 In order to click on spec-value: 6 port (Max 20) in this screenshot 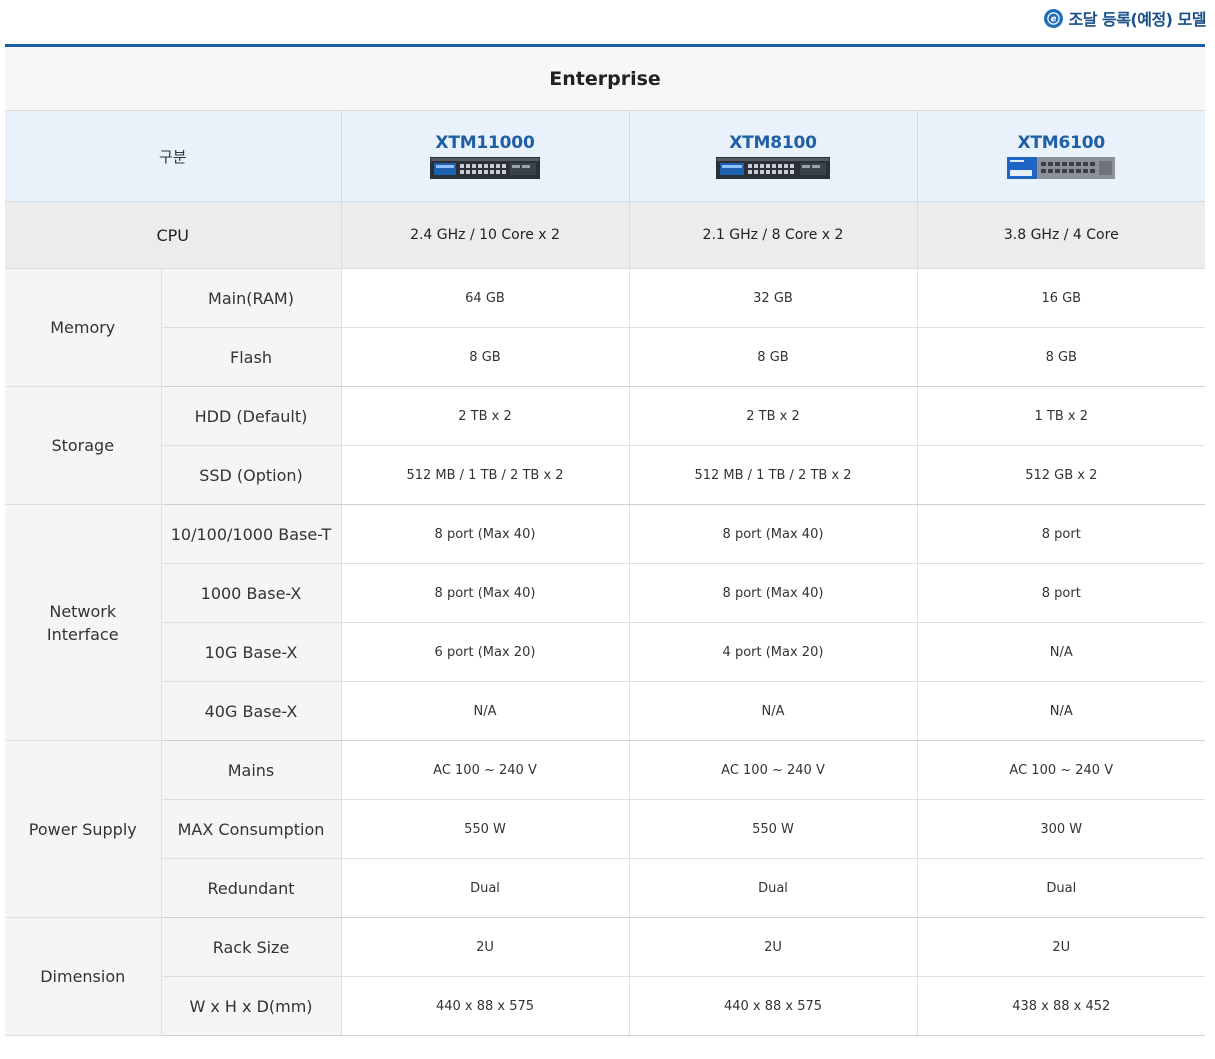, I will do `click(485, 652)`.